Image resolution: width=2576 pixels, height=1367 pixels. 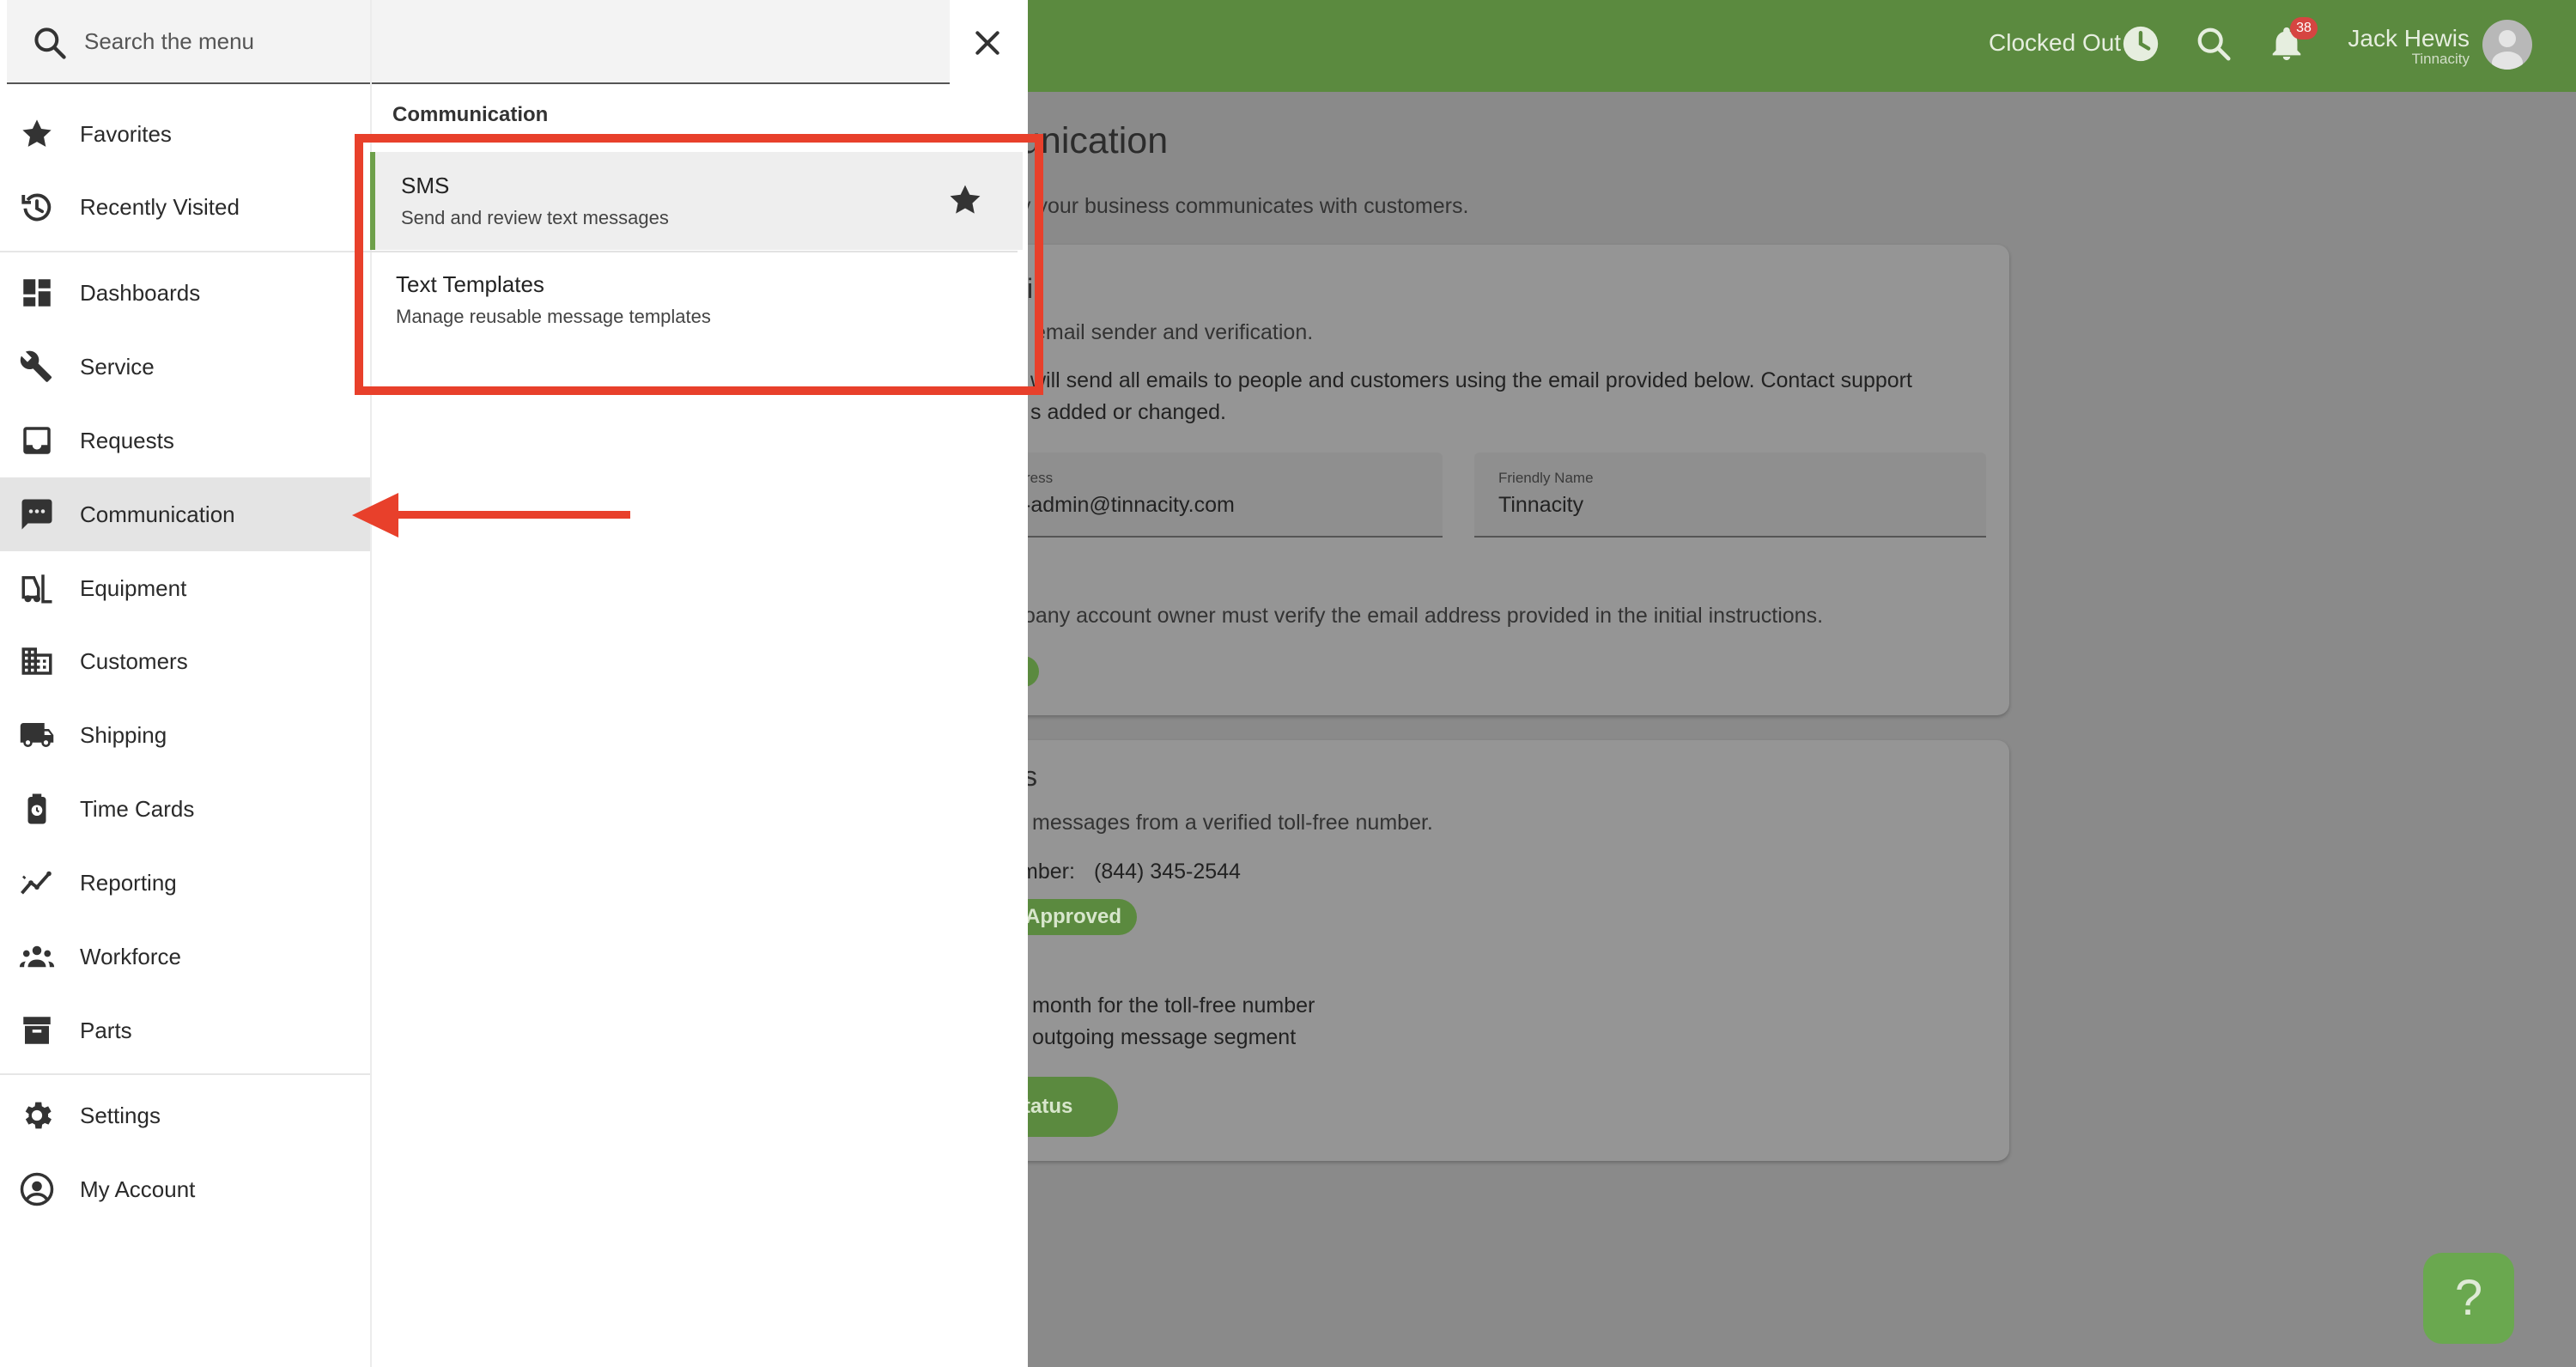 What do you see at coordinates (1541, 505) in the screenshot?
I see `friendly-name-value: Tinnacity` at bounding box center [1541, 505].